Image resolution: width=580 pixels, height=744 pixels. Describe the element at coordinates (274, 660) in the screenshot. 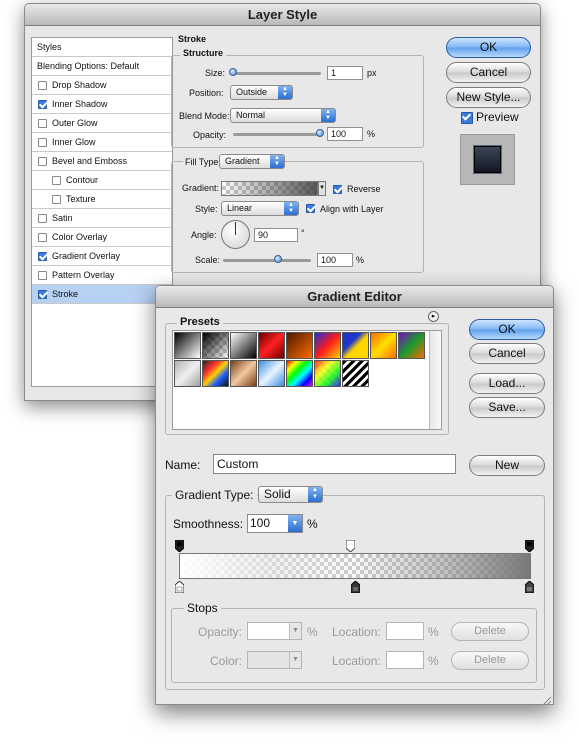

I see `stop-color-swatch: ▼` at that location.